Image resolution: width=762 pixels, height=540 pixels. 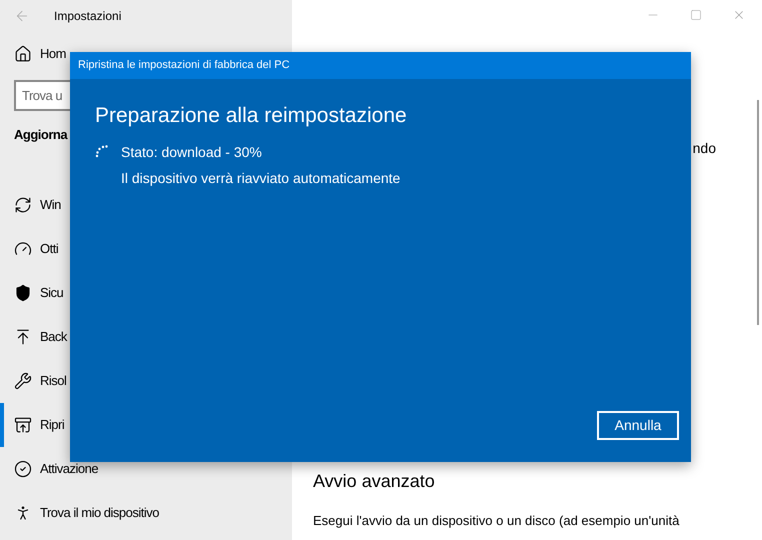 What do you see at coordinates (496, 521) in the screenshot?
I see `body-text: Esegui l'avvio da un dispositivo o un disco (ad esempio un'unità` at bounding box center [496, 521].